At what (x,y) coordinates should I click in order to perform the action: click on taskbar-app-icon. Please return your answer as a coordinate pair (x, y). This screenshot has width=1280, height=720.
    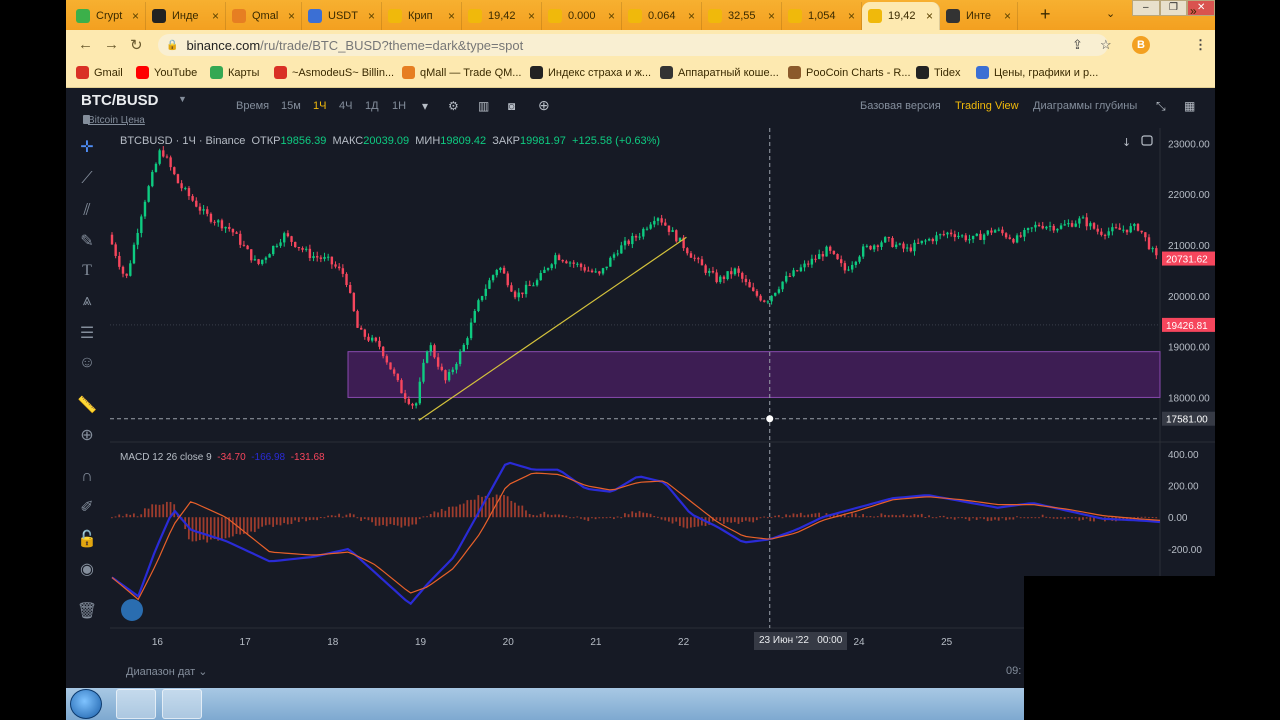
    Looking at the image, I should click on (182, 704).